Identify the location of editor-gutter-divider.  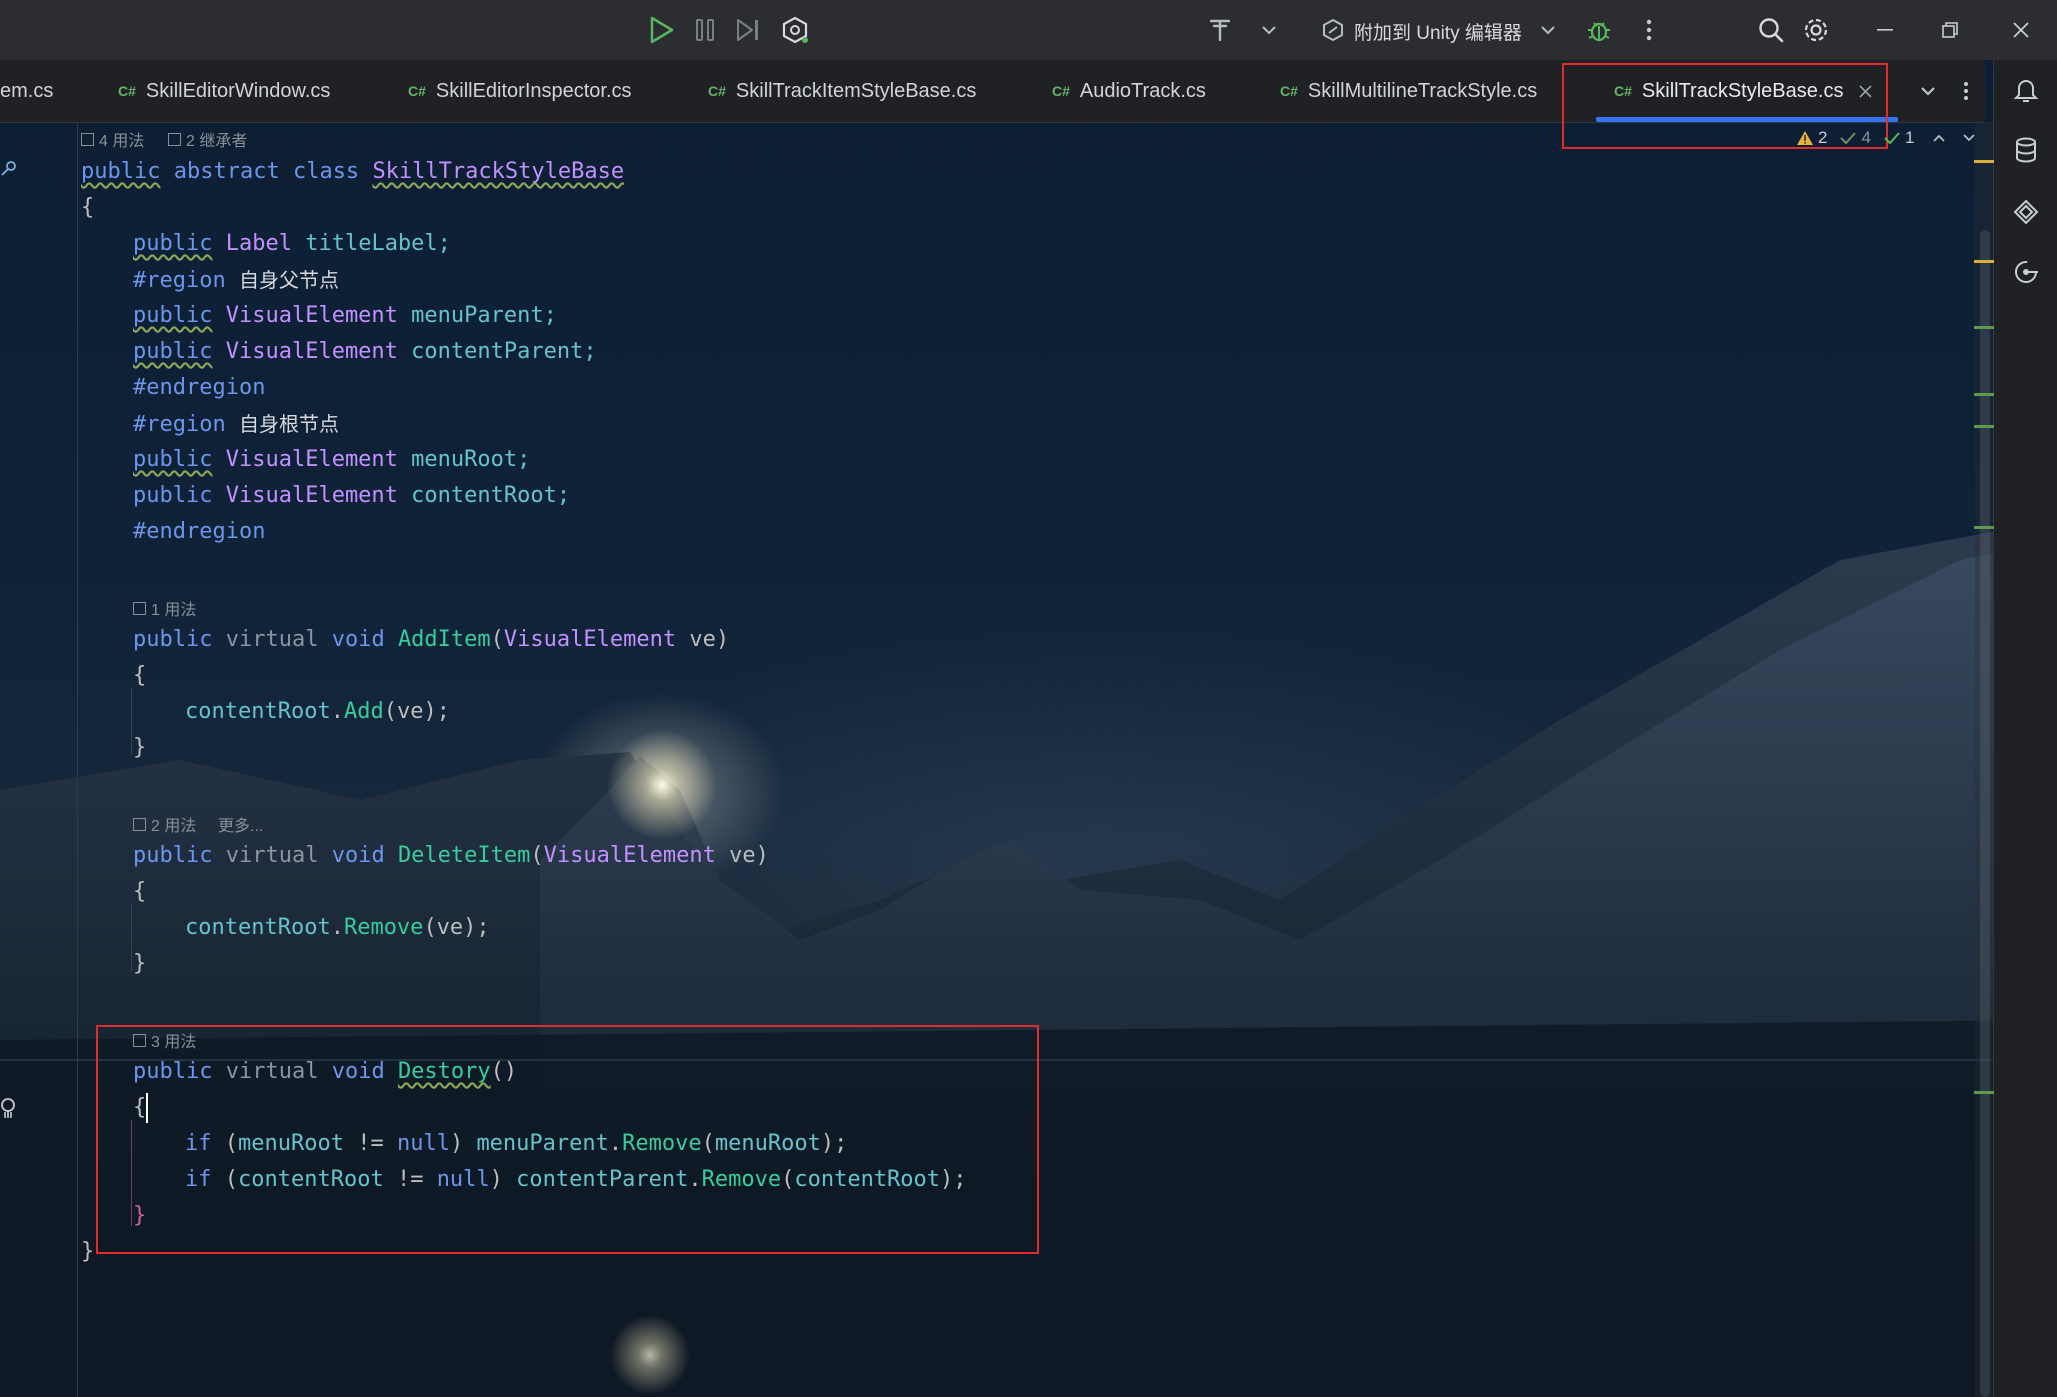
(77, 759).